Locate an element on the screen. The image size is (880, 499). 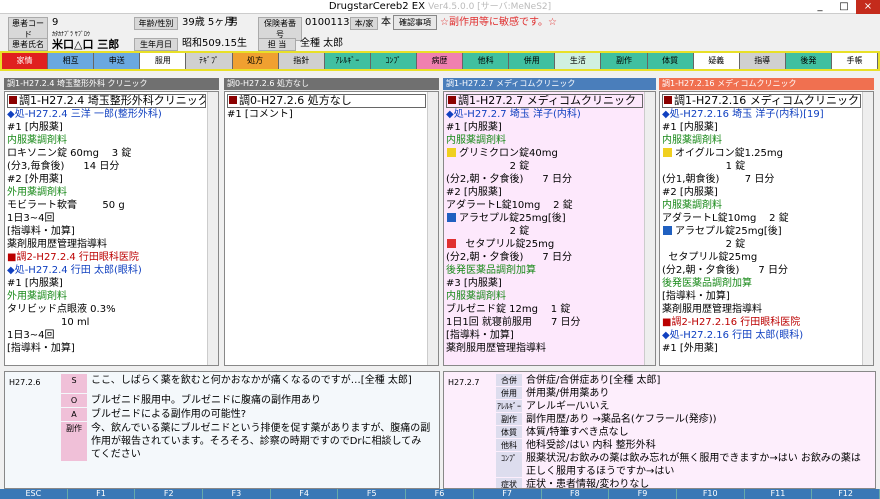
fkey-f7: F7 is located at coordinates (508, 494).